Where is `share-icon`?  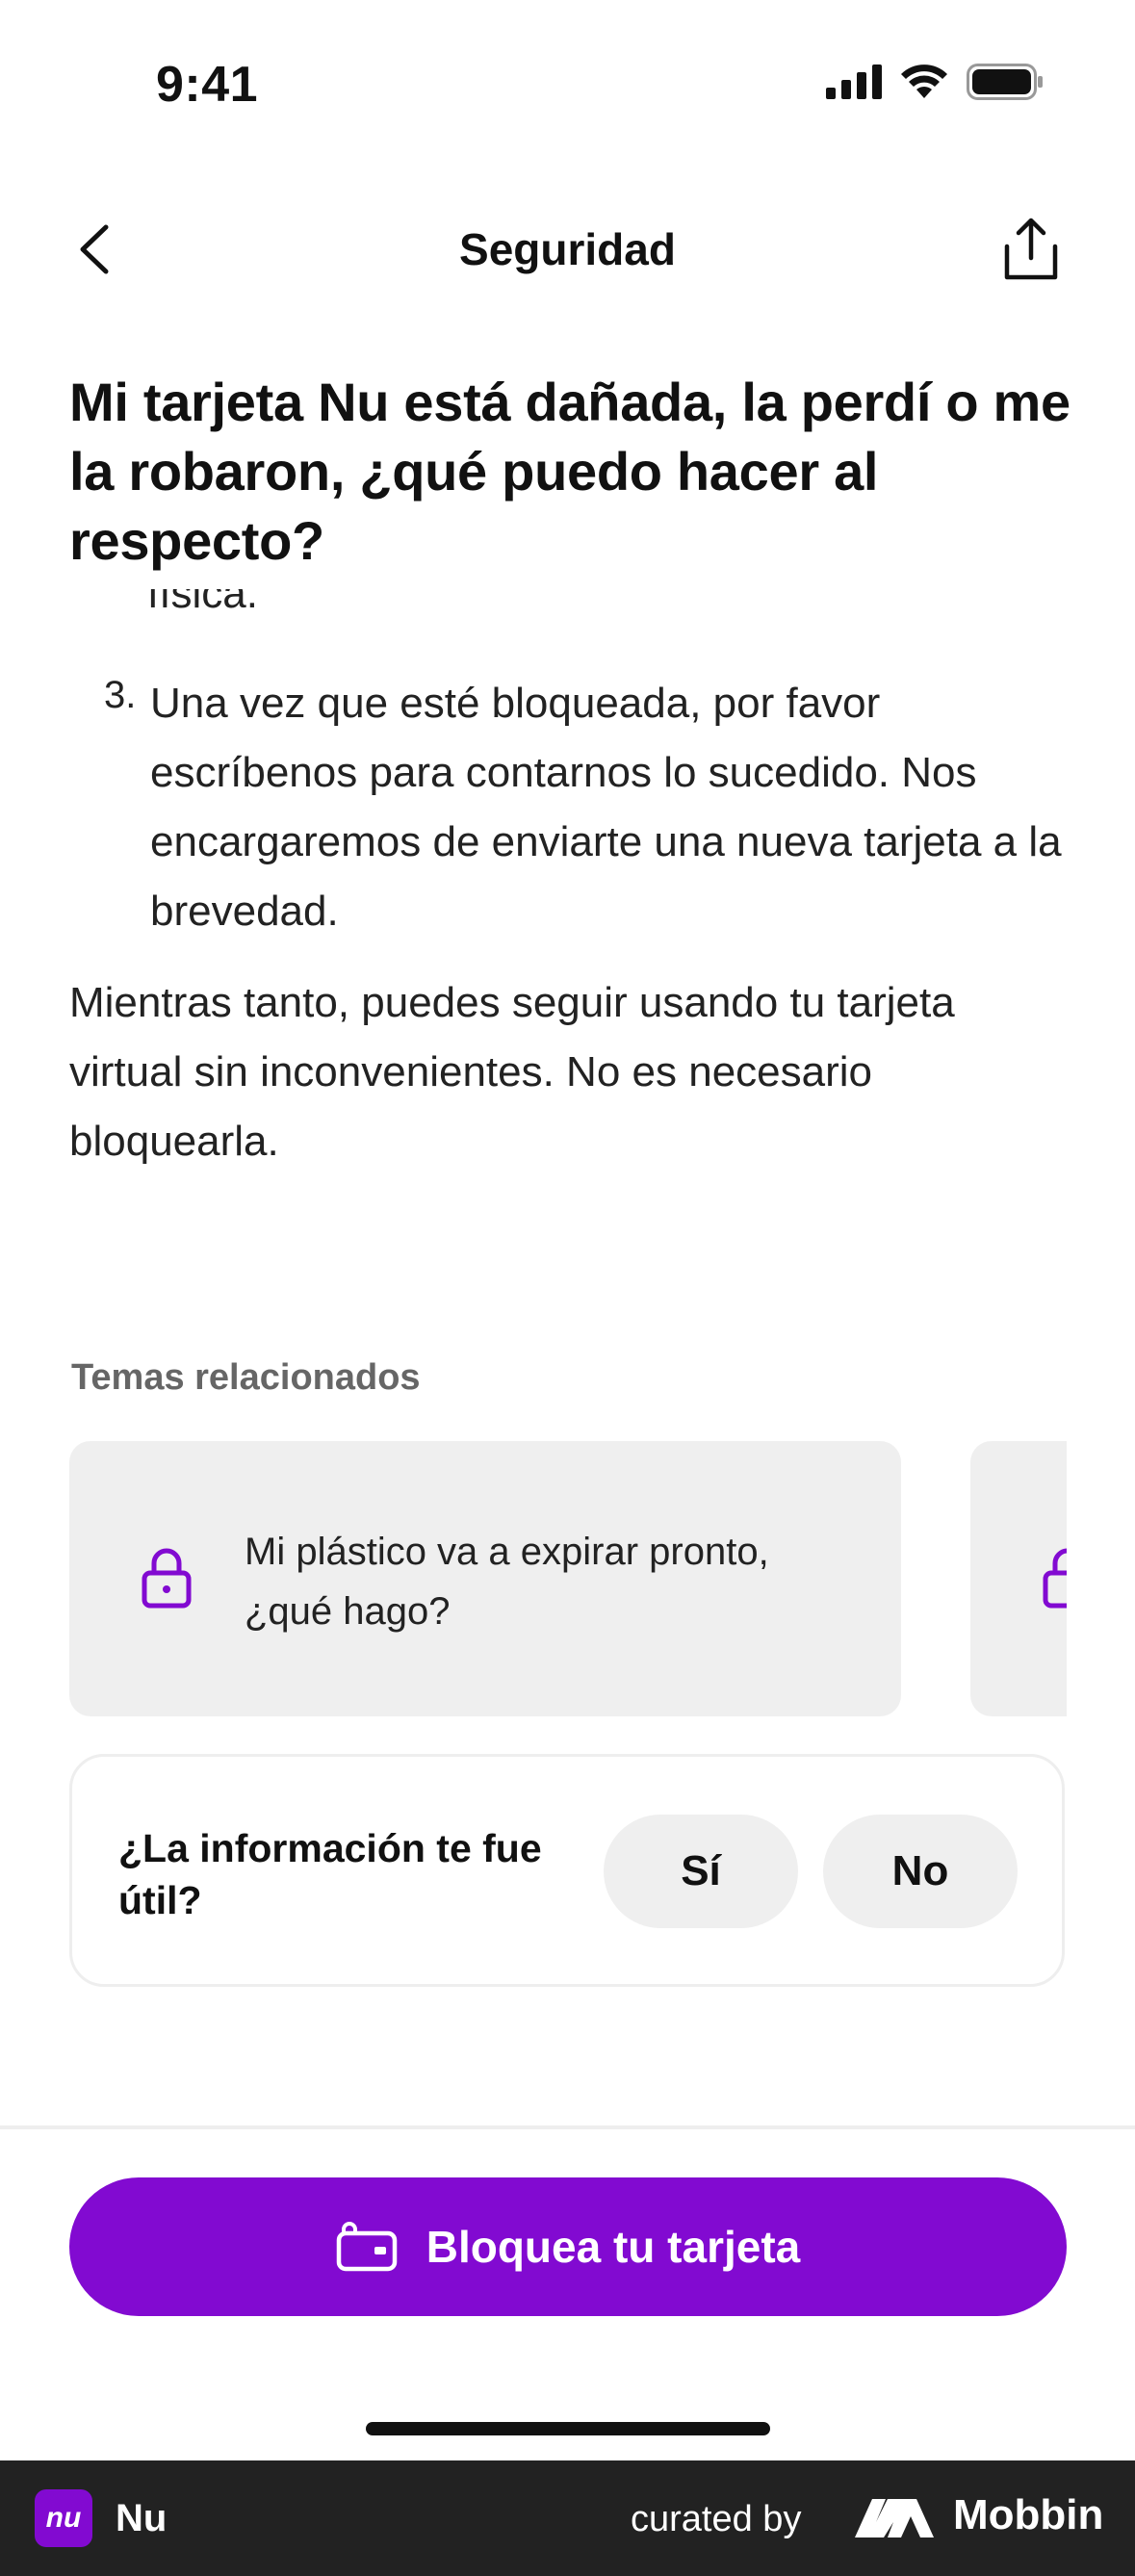
share-icon is located at coordinates (1031, 249).